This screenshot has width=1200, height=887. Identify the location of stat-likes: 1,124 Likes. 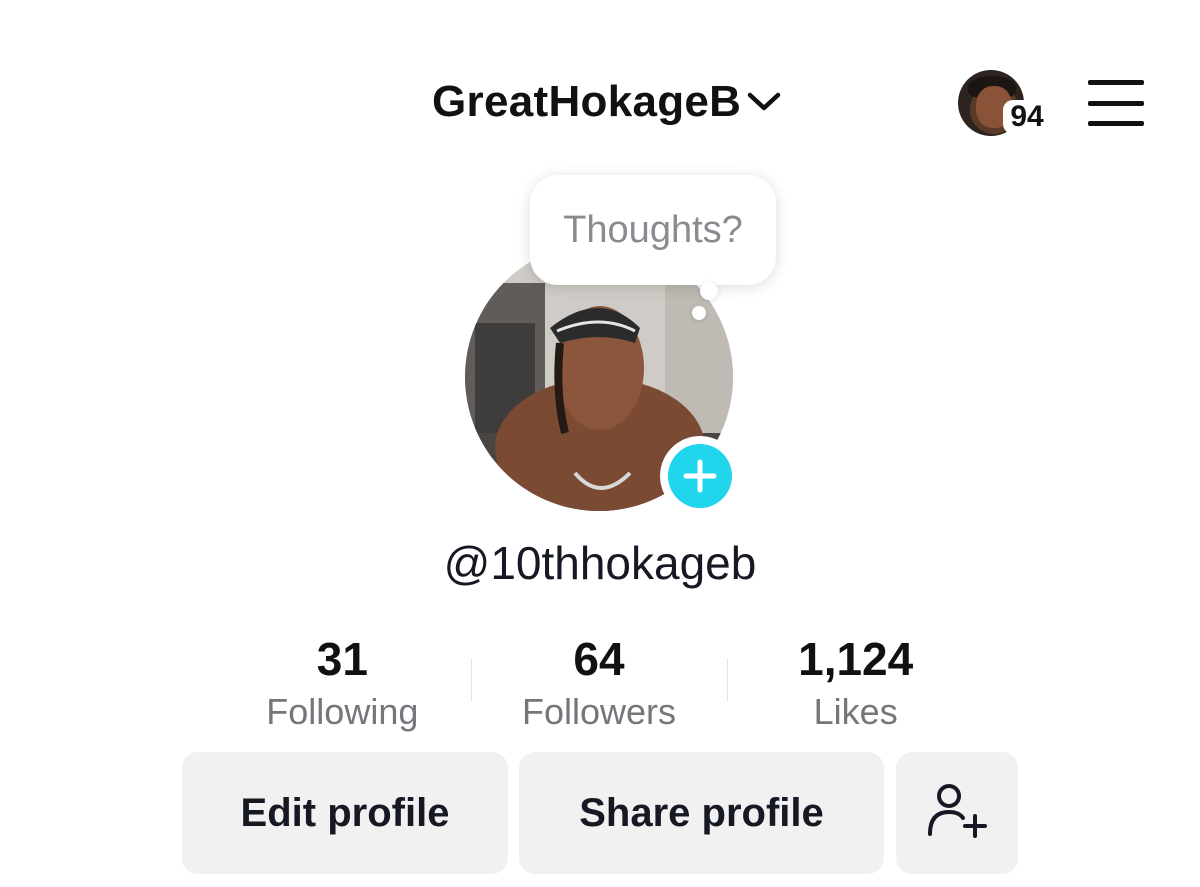
(855, 685).